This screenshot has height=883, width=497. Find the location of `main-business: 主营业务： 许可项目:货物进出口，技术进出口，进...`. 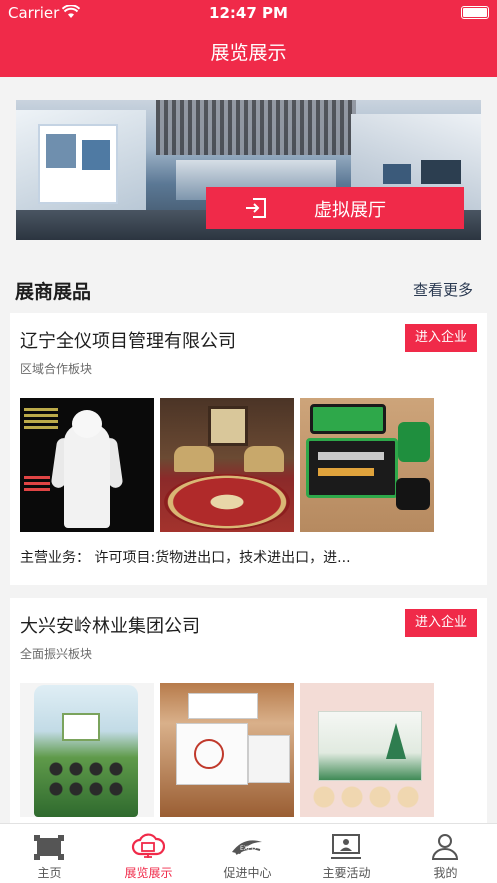

main-business: 主营业务： 许可项目:货物进出口，技术进出口，进... is located at coordinates (185, 557).